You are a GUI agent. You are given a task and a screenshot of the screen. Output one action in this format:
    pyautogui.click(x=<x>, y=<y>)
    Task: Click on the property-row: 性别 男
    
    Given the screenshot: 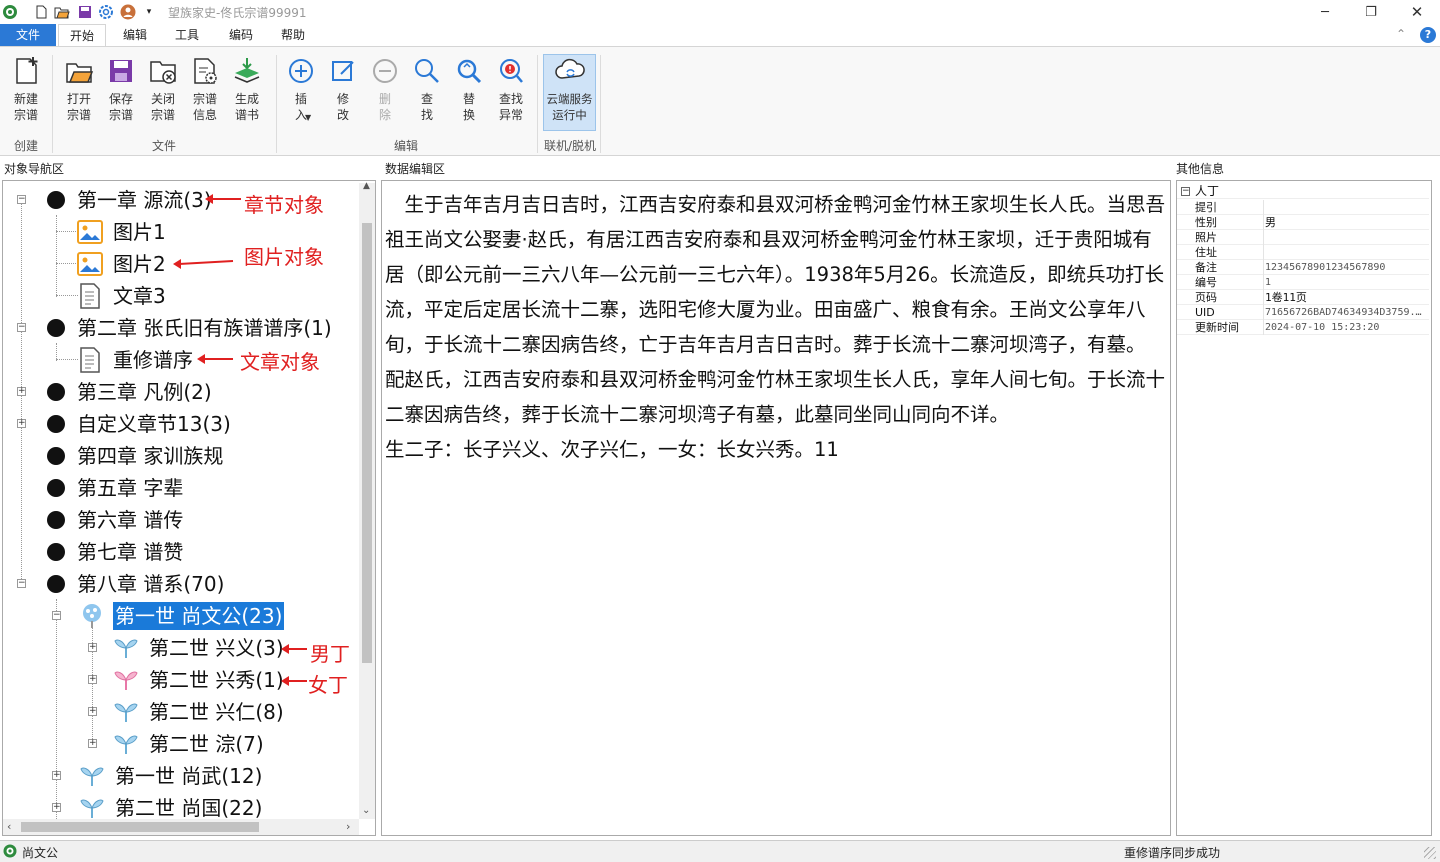 What is the action you would take?
    pyautogui.click(x=1303, y=222)
    